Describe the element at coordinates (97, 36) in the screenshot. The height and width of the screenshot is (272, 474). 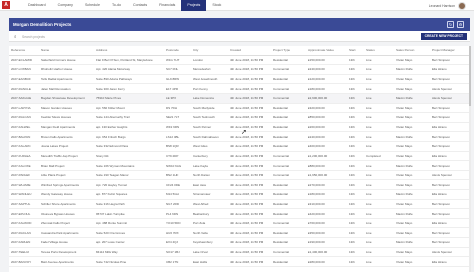
I see `search-input` at that location.